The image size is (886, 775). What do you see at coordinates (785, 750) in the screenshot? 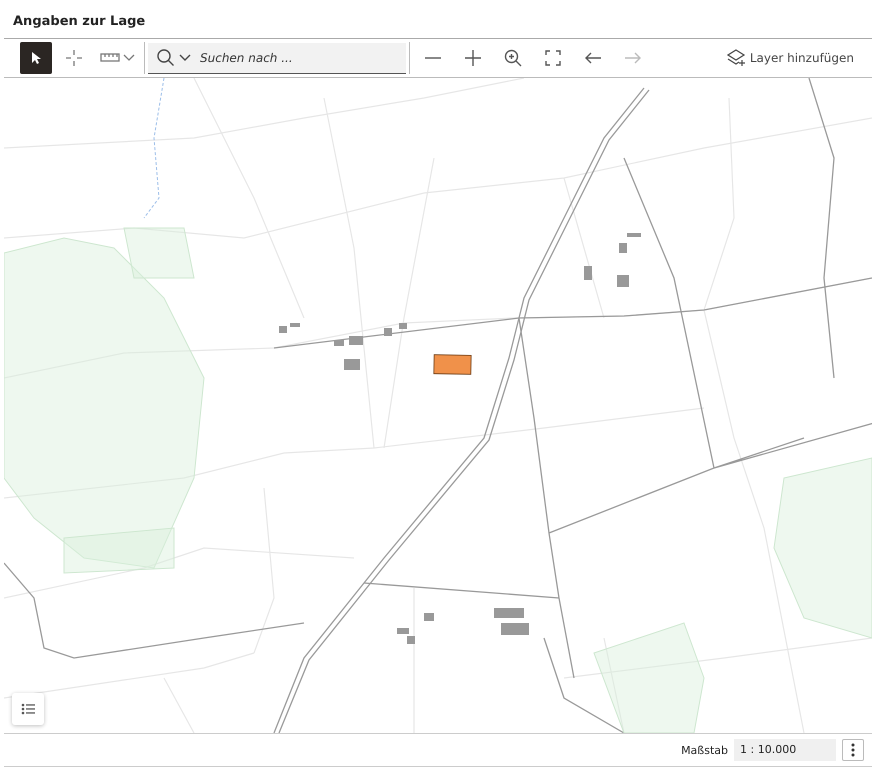
I see `scale-field: 1 : 10.000` at bounding box center [785, 750].